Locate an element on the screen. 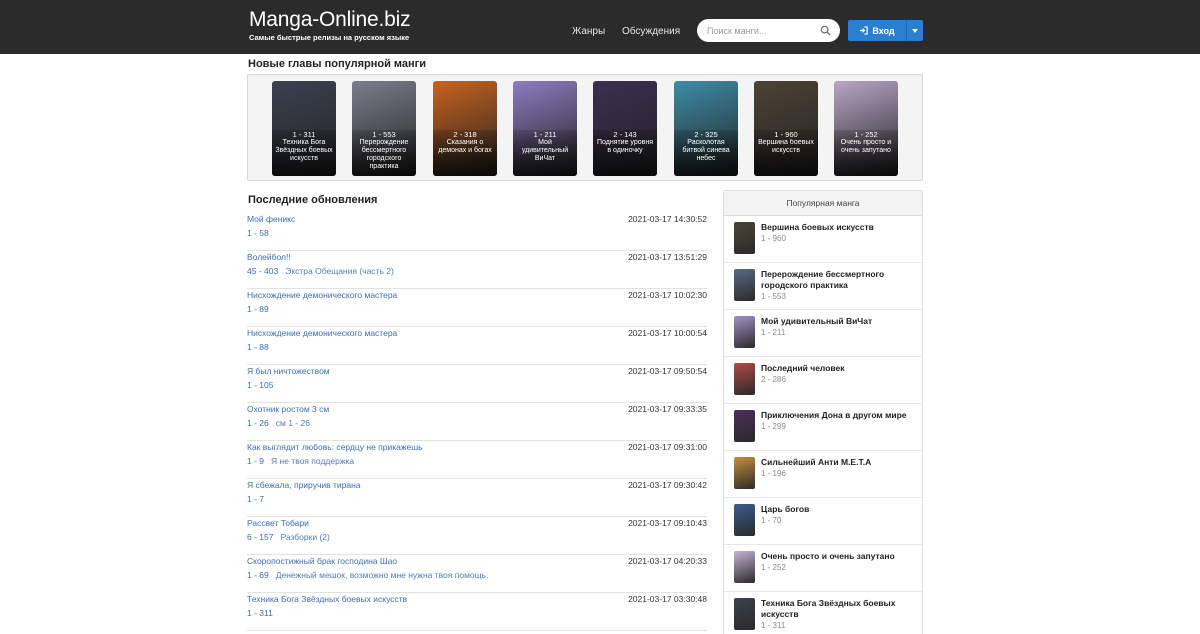 This screenshot has width=1200, height=634. chevron-down-icon is located at coordinates (915, 30).